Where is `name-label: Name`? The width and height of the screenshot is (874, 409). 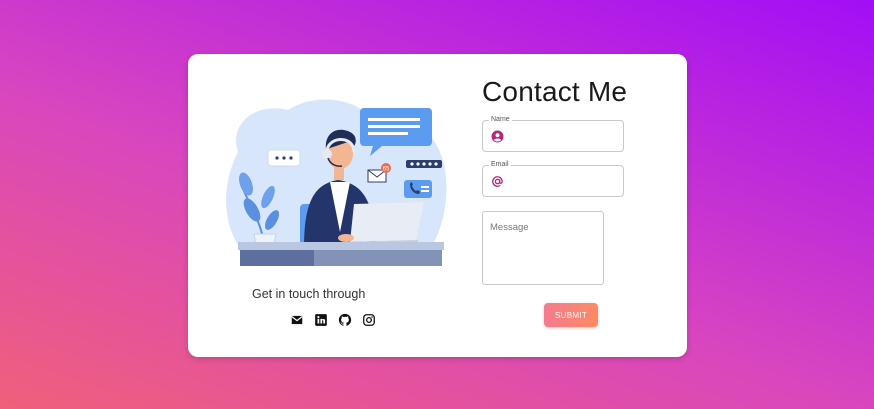
name-label: Name is located at coordinates (500, 120).